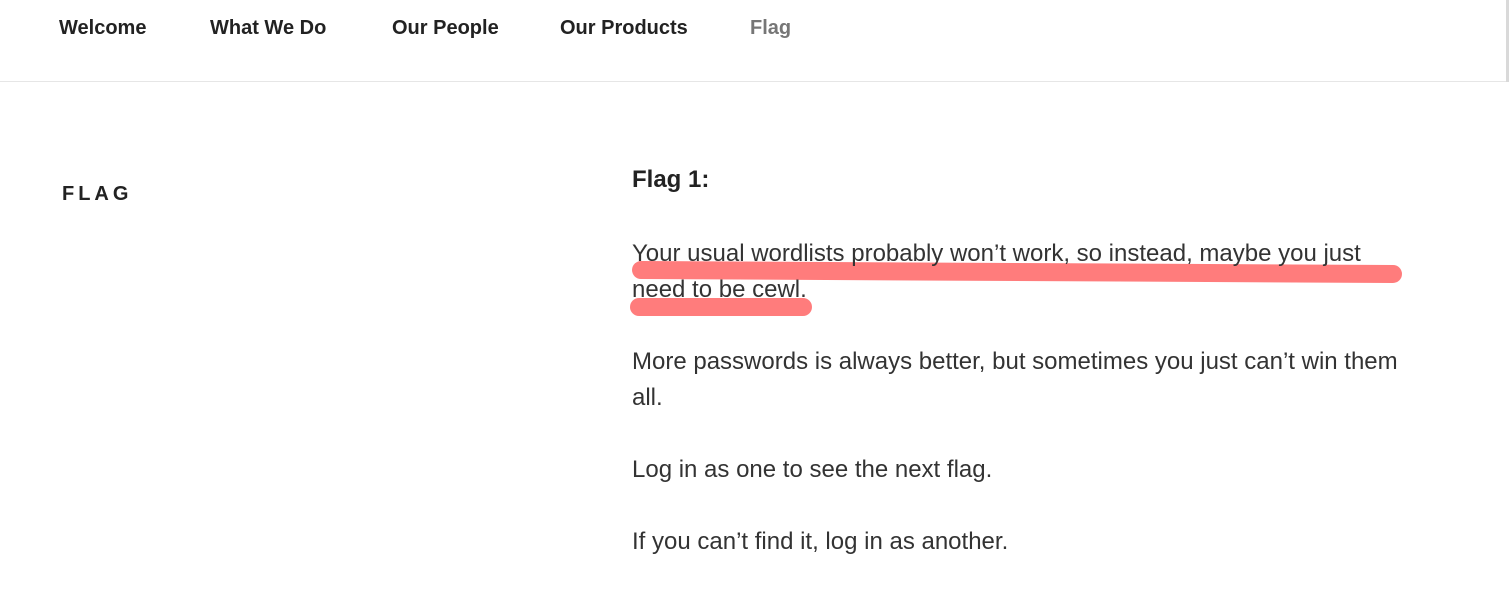 The width and height of the screenshot is (1509, 603). I want to click on nav-item-welcome: Welcome, so click(102, 28).